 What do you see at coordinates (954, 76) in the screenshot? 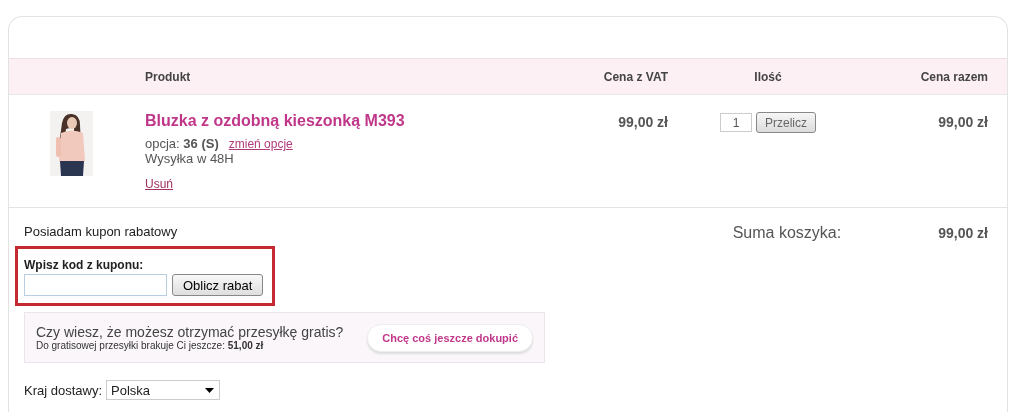
I see `column-header: Cena razem` at bounding box center [954, 76].